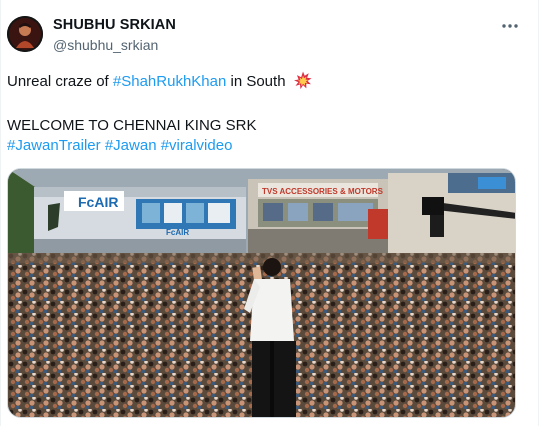  Describe the element at coordinates (114, 25) in the screenshot. I see `display-name: SHUBHU SRKIAN` at that location.